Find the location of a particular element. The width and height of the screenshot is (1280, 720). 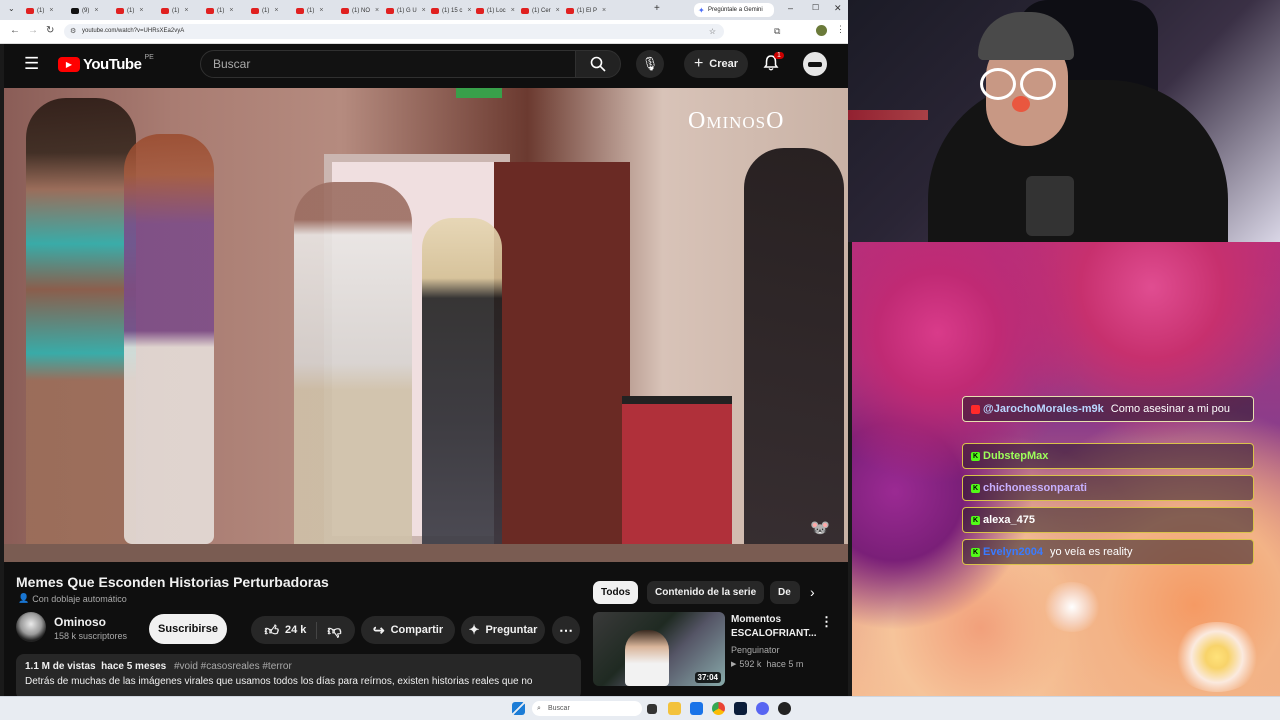

chip-more: De is located at coordinates (785, 592).